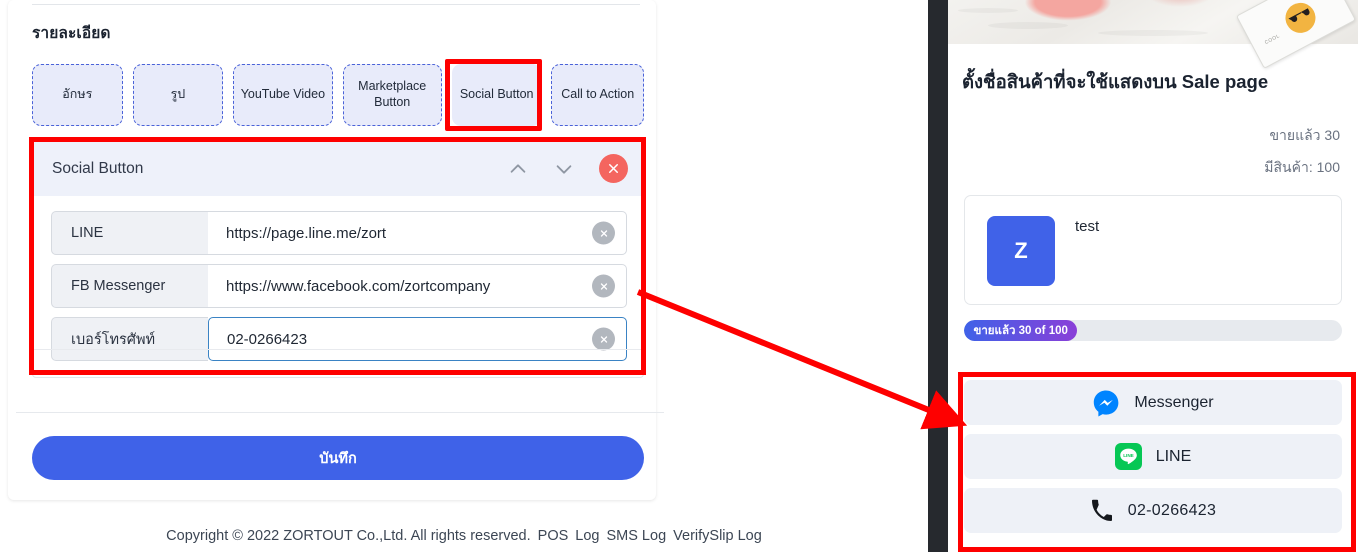  I want to click on preview-stock-count: มีสินค้า: 100, so click(1302, 167).